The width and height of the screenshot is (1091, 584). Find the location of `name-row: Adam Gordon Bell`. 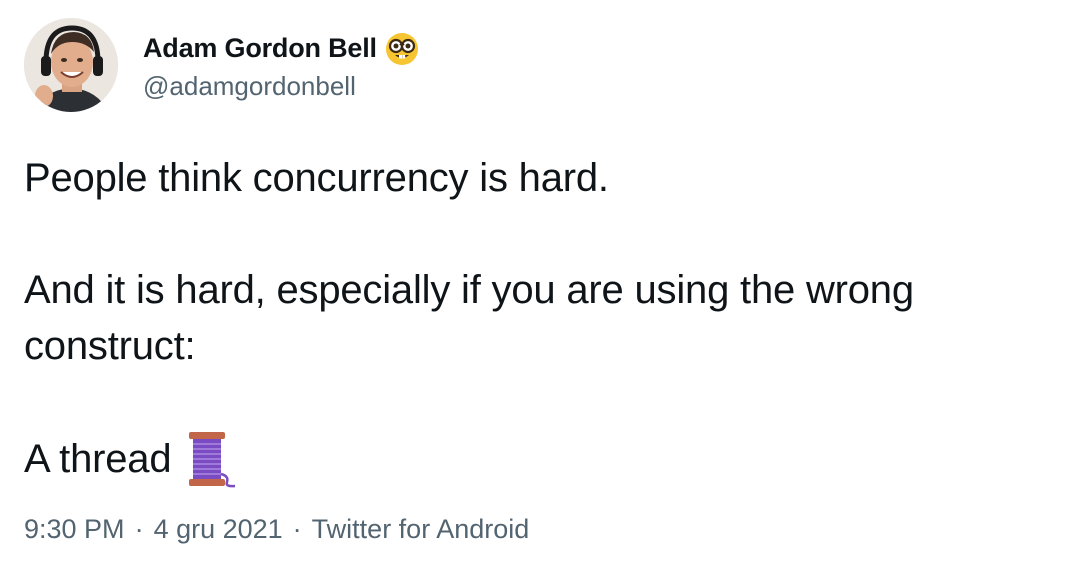

name-row: Adam Gordon Bell is located at coordinates (281, 49).